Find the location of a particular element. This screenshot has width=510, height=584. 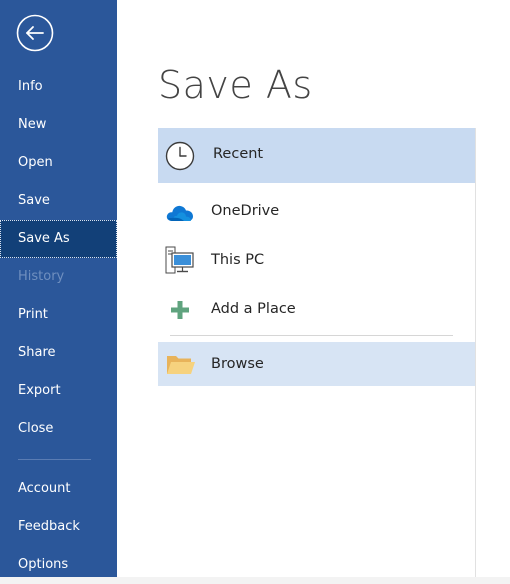

nav-export: Export is located at coordinates (58, 391).